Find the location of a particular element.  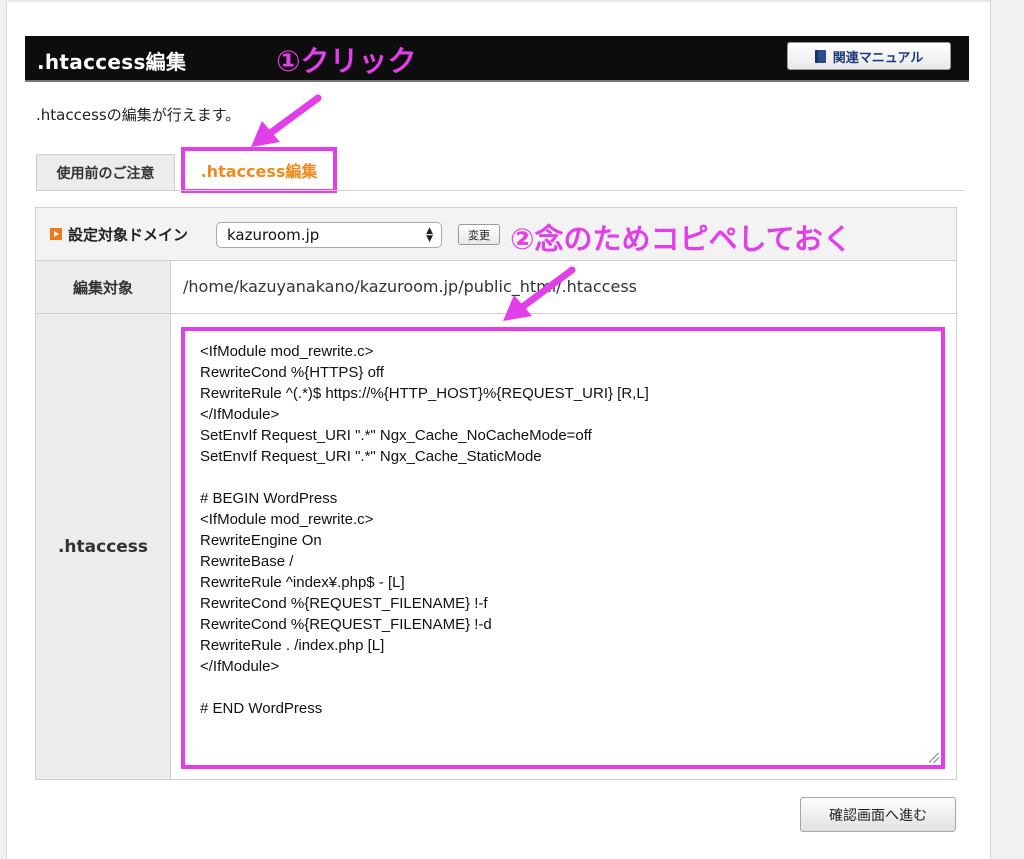

page-title: .htaccess編集 is located at coordinates (112, 62).